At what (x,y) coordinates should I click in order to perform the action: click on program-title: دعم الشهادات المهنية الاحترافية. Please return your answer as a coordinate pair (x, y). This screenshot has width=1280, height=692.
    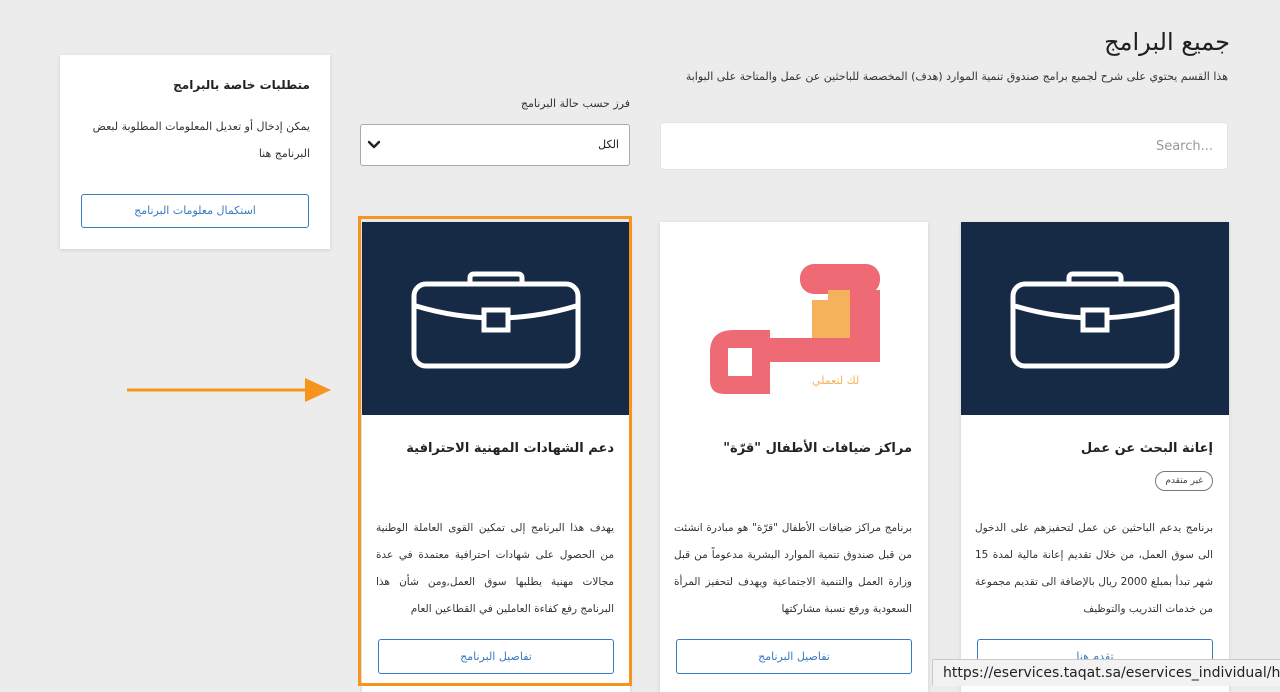
    Looking at the image, I should click on (510, 448).